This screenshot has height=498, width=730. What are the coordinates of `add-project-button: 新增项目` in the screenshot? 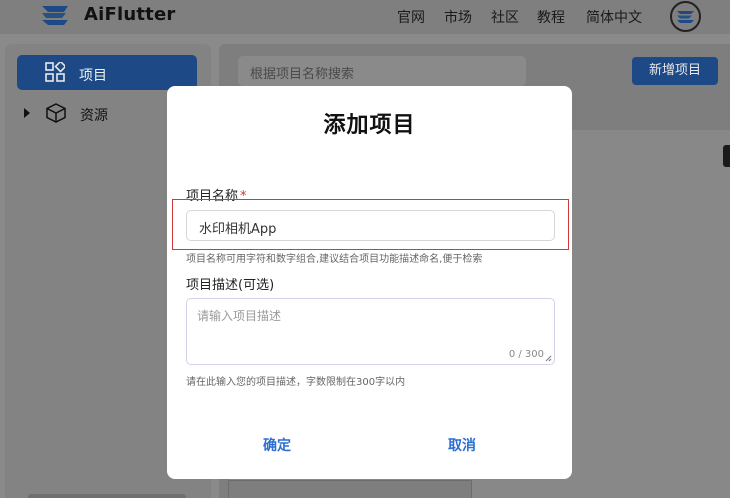 It's located at (675, 71).